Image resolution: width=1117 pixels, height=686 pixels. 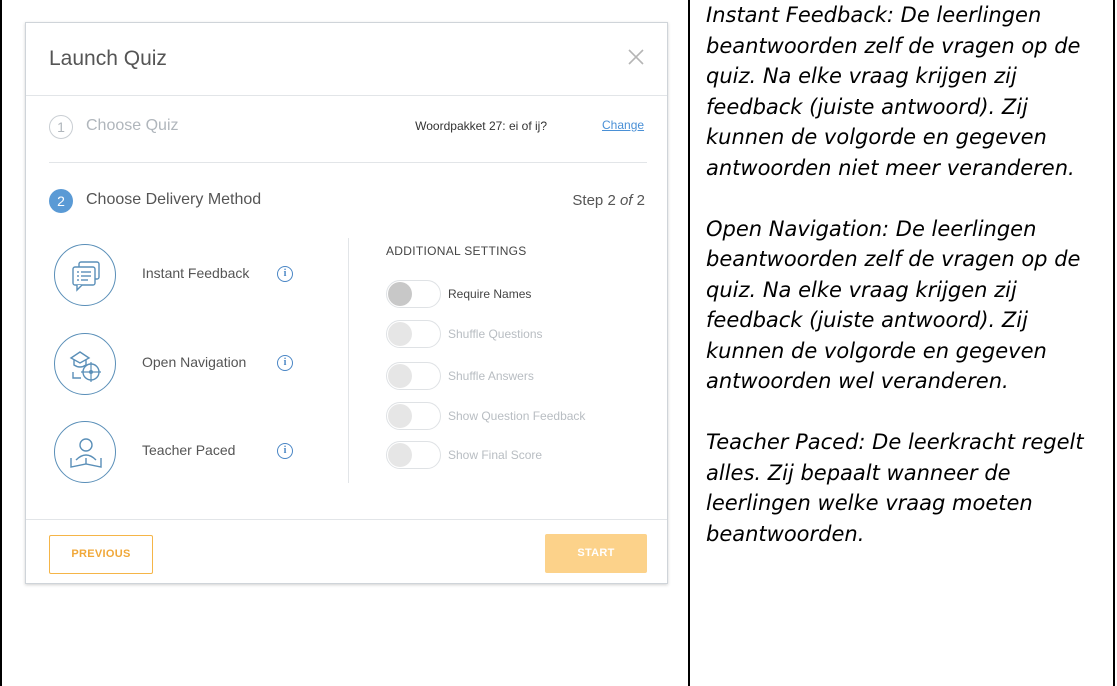 I want to click on table-border-middle, so click(x=689, y=343).